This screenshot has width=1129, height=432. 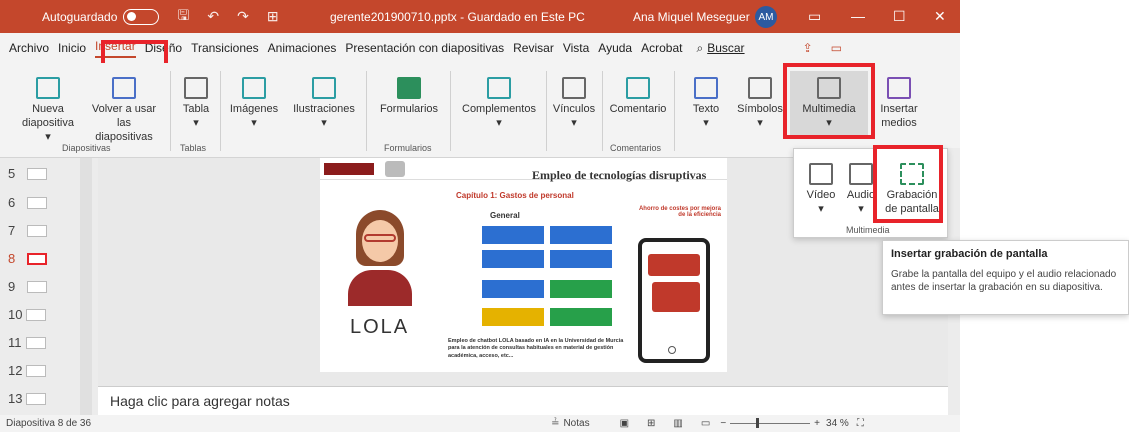 I want to click on autosave-toggle, so click(x=141, y=16).